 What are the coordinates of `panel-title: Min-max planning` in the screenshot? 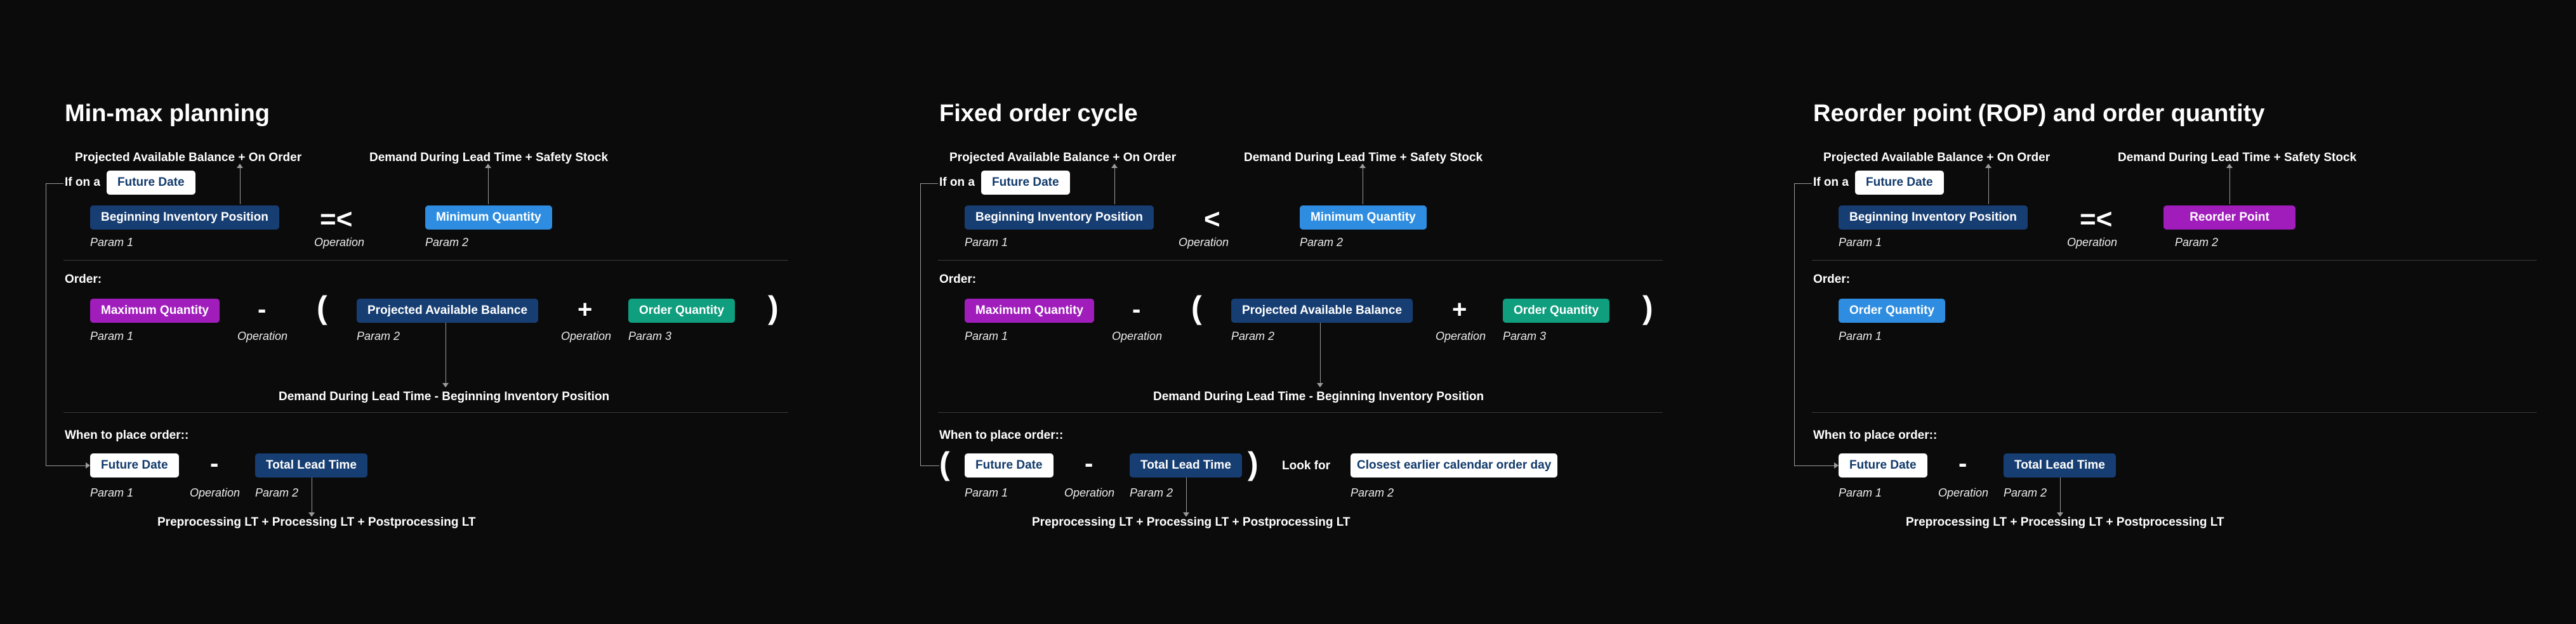 It's located at (168, 113).